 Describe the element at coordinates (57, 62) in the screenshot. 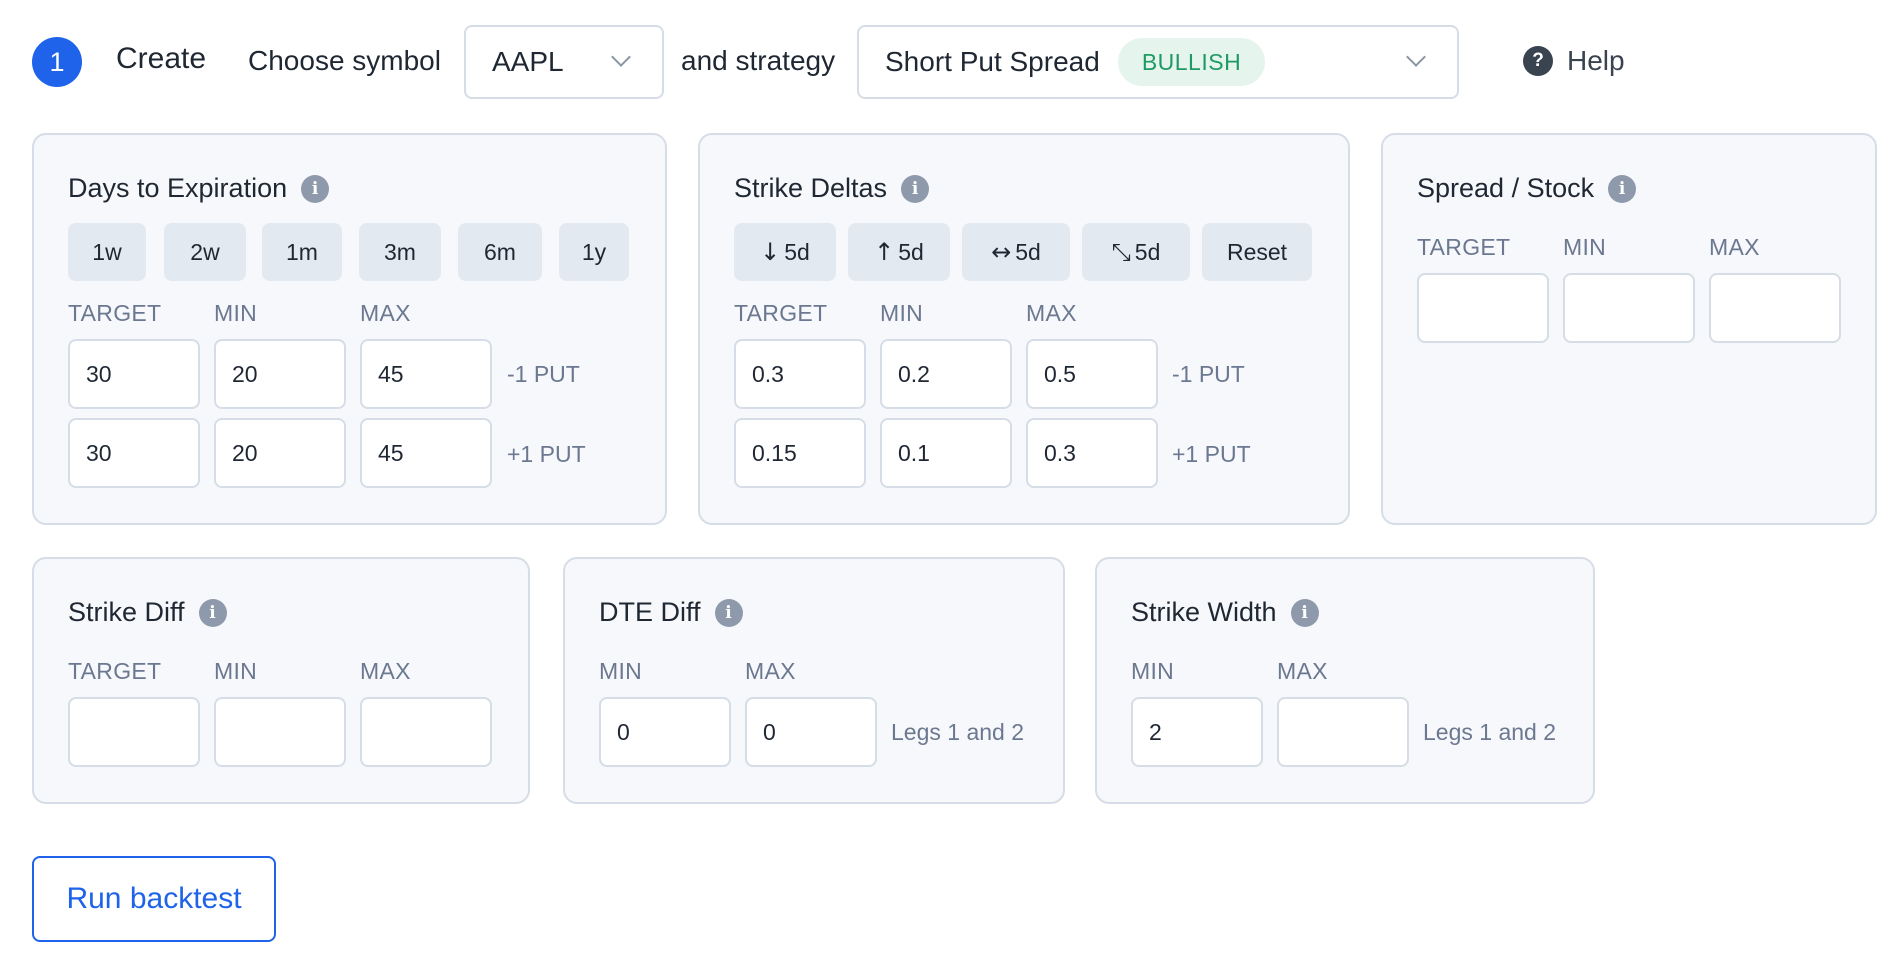

I see `step-number-badge: 1` at that location.